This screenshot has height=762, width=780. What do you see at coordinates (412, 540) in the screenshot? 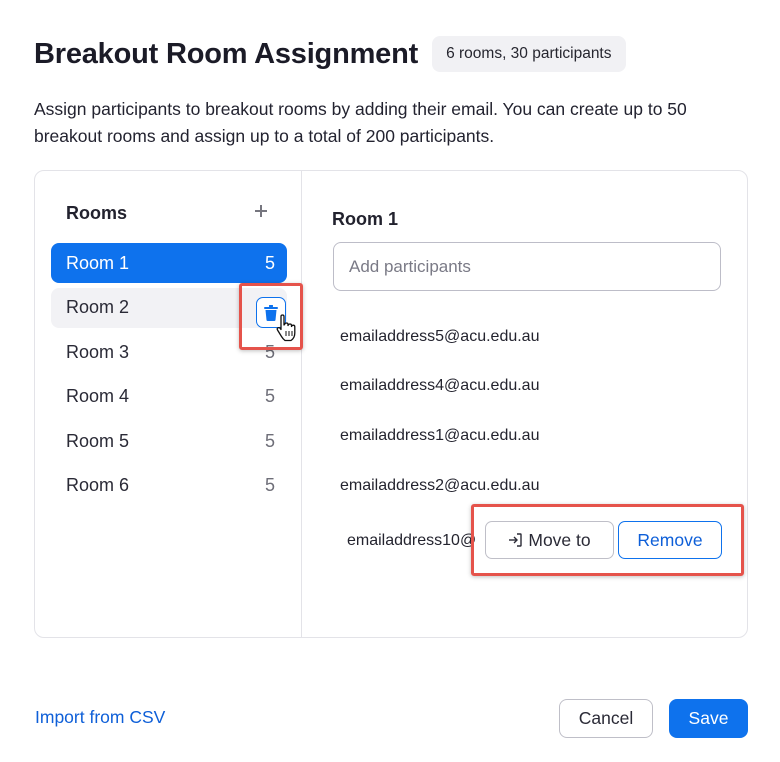
I see `participant-email: emailaddress10@` at bounding box center [412, 540].